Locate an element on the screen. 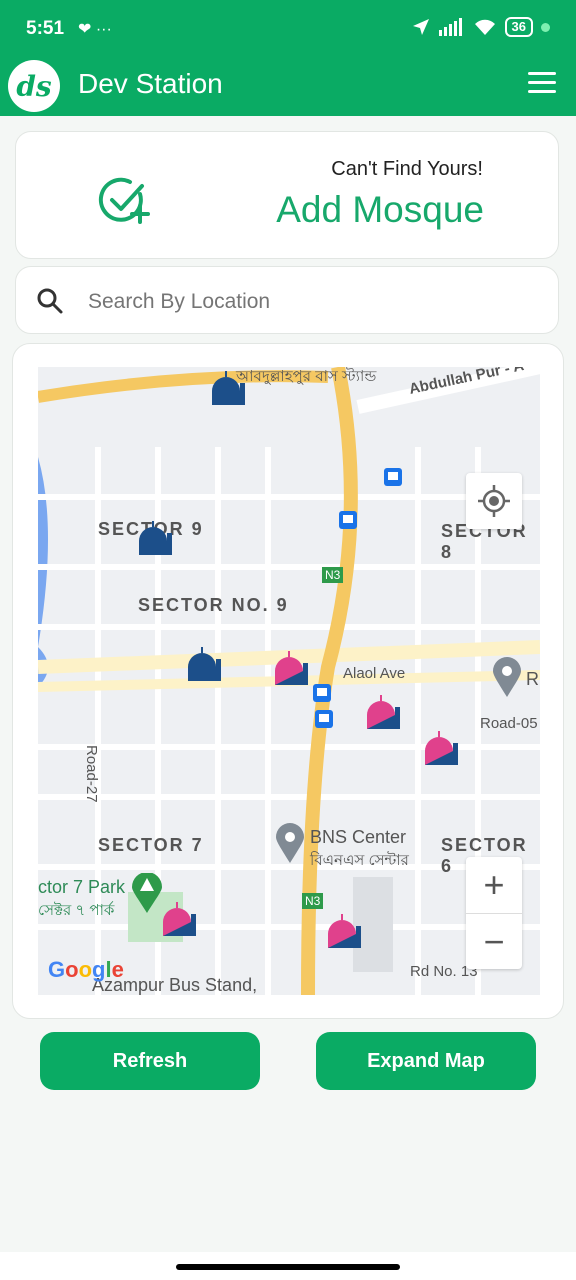 The width and height of the screenshot is (576, 1280). map-label-park-bn: সেক্টর ৭ পার্ক is located at coordinates (76, 910).